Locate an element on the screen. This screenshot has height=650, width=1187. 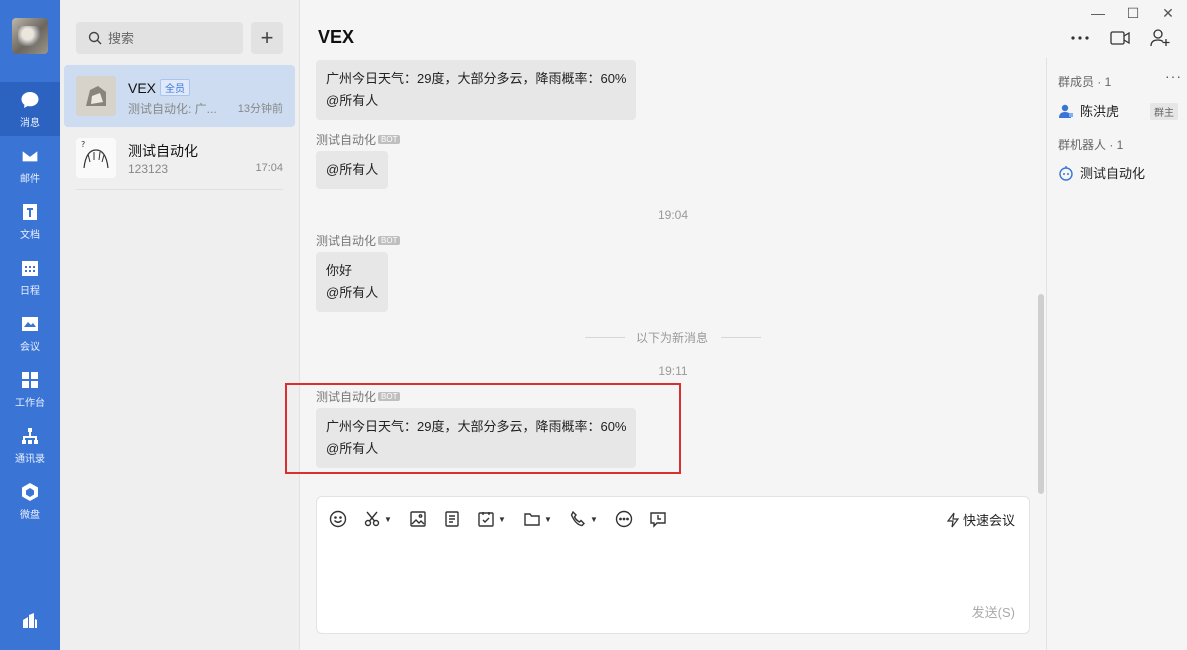
members-title: 群成员 · 1 is located at coordinates (1085, 82).